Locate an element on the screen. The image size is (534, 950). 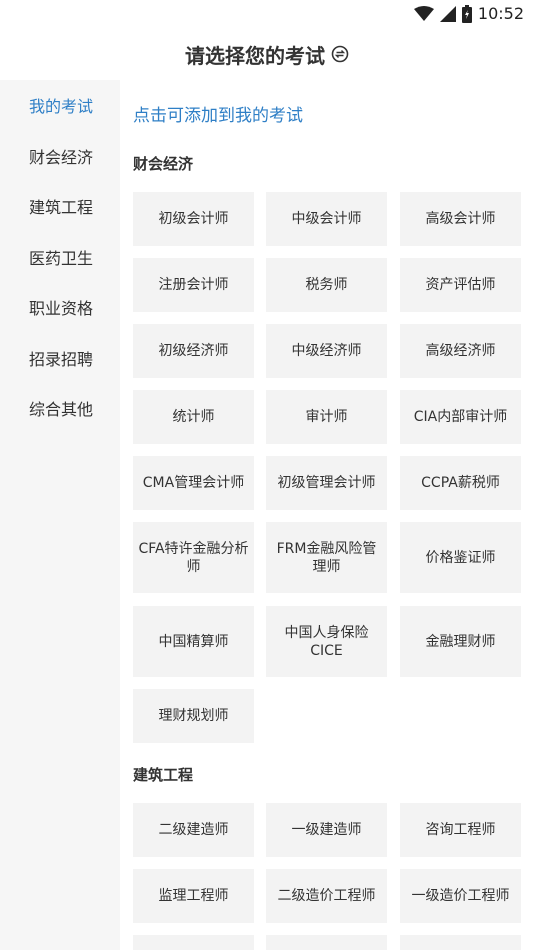
exam-tile: 初级会计师 is located at coordinates (193, 219).